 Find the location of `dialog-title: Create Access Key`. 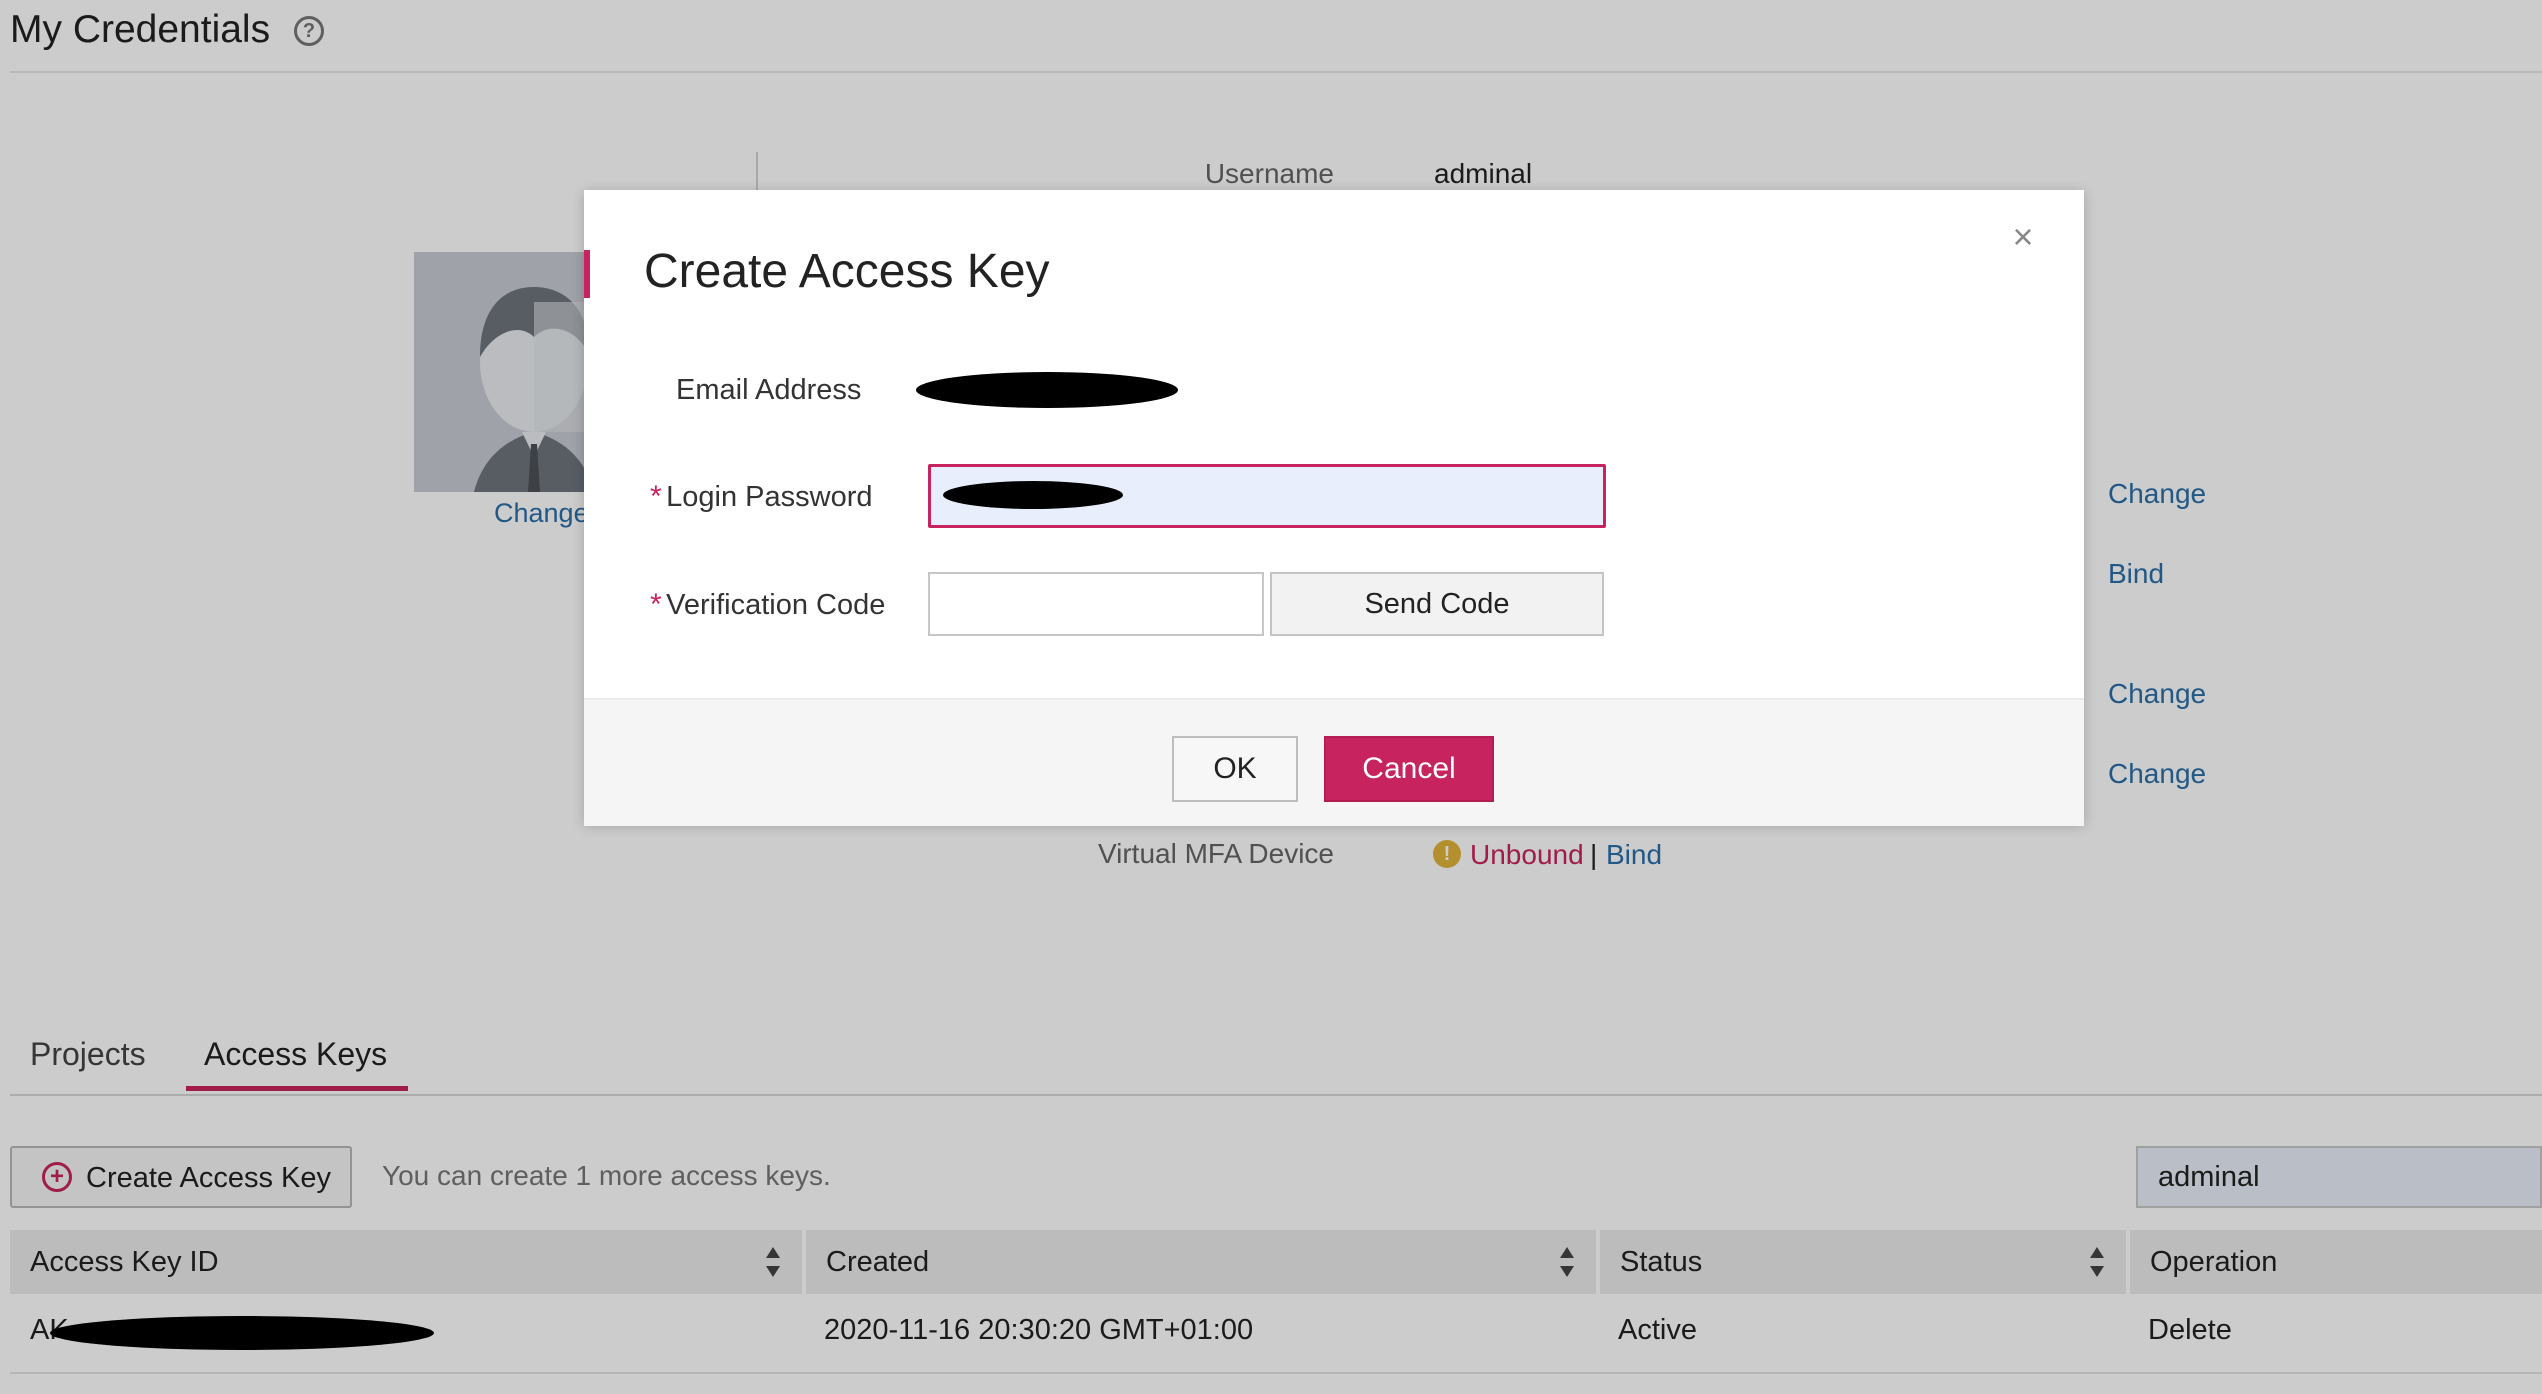

dialog-title: Create Access Key is located at coordinates (847, 271).